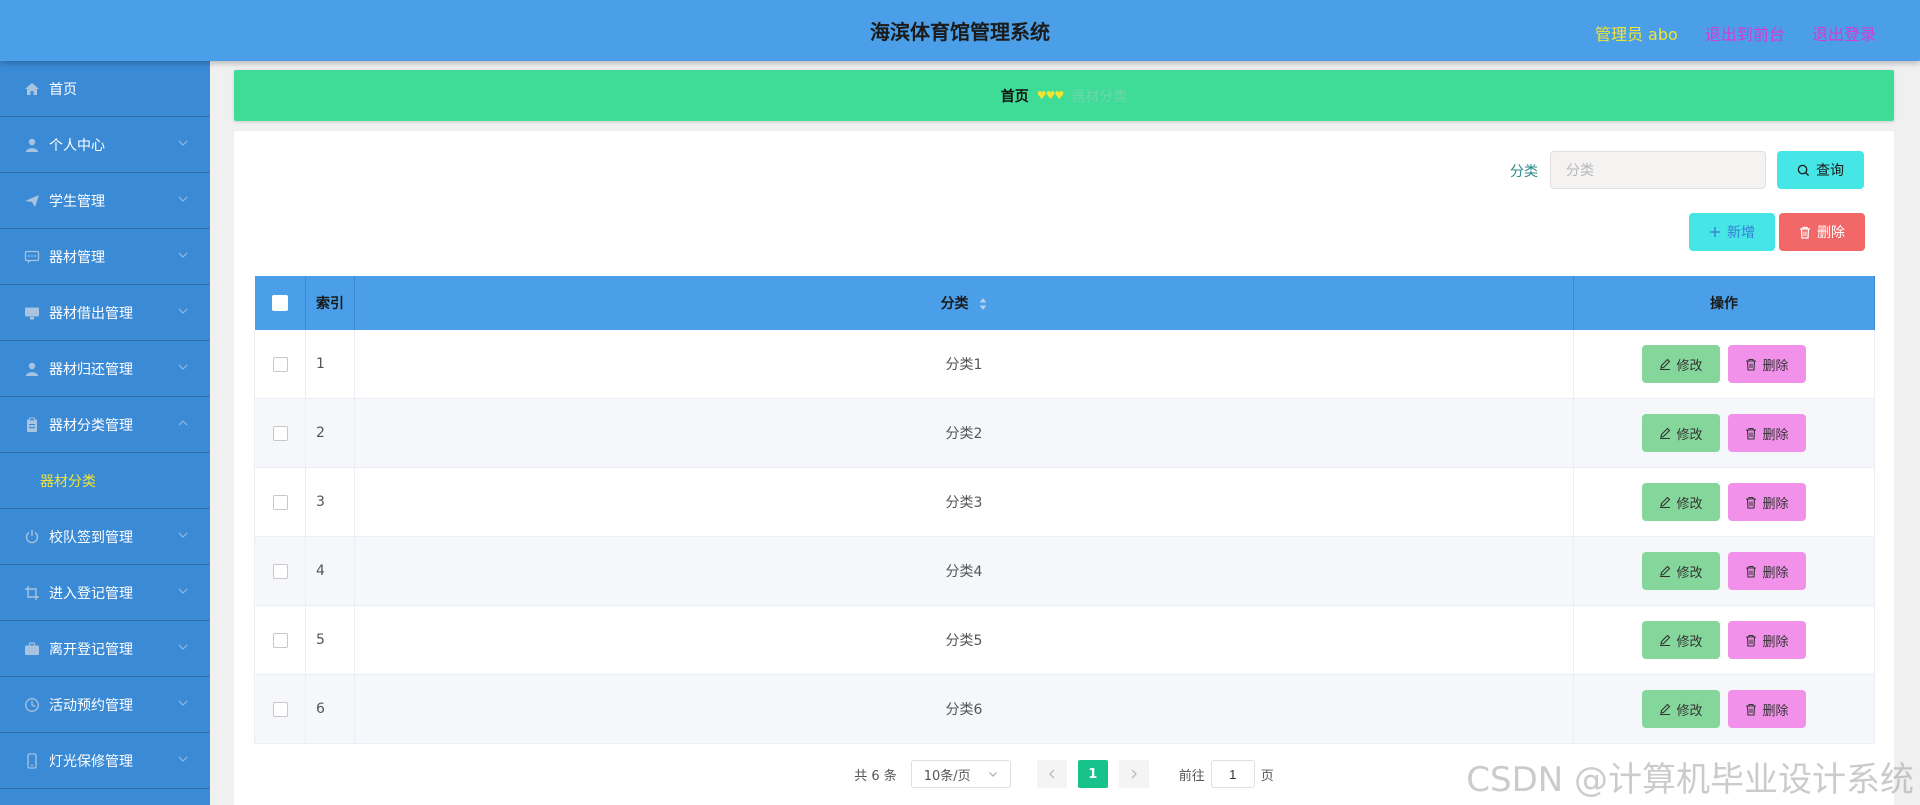  Describe the element at coordinates (1830, 171) in the screenshot. I see `query-button-label: 查询` at that location.